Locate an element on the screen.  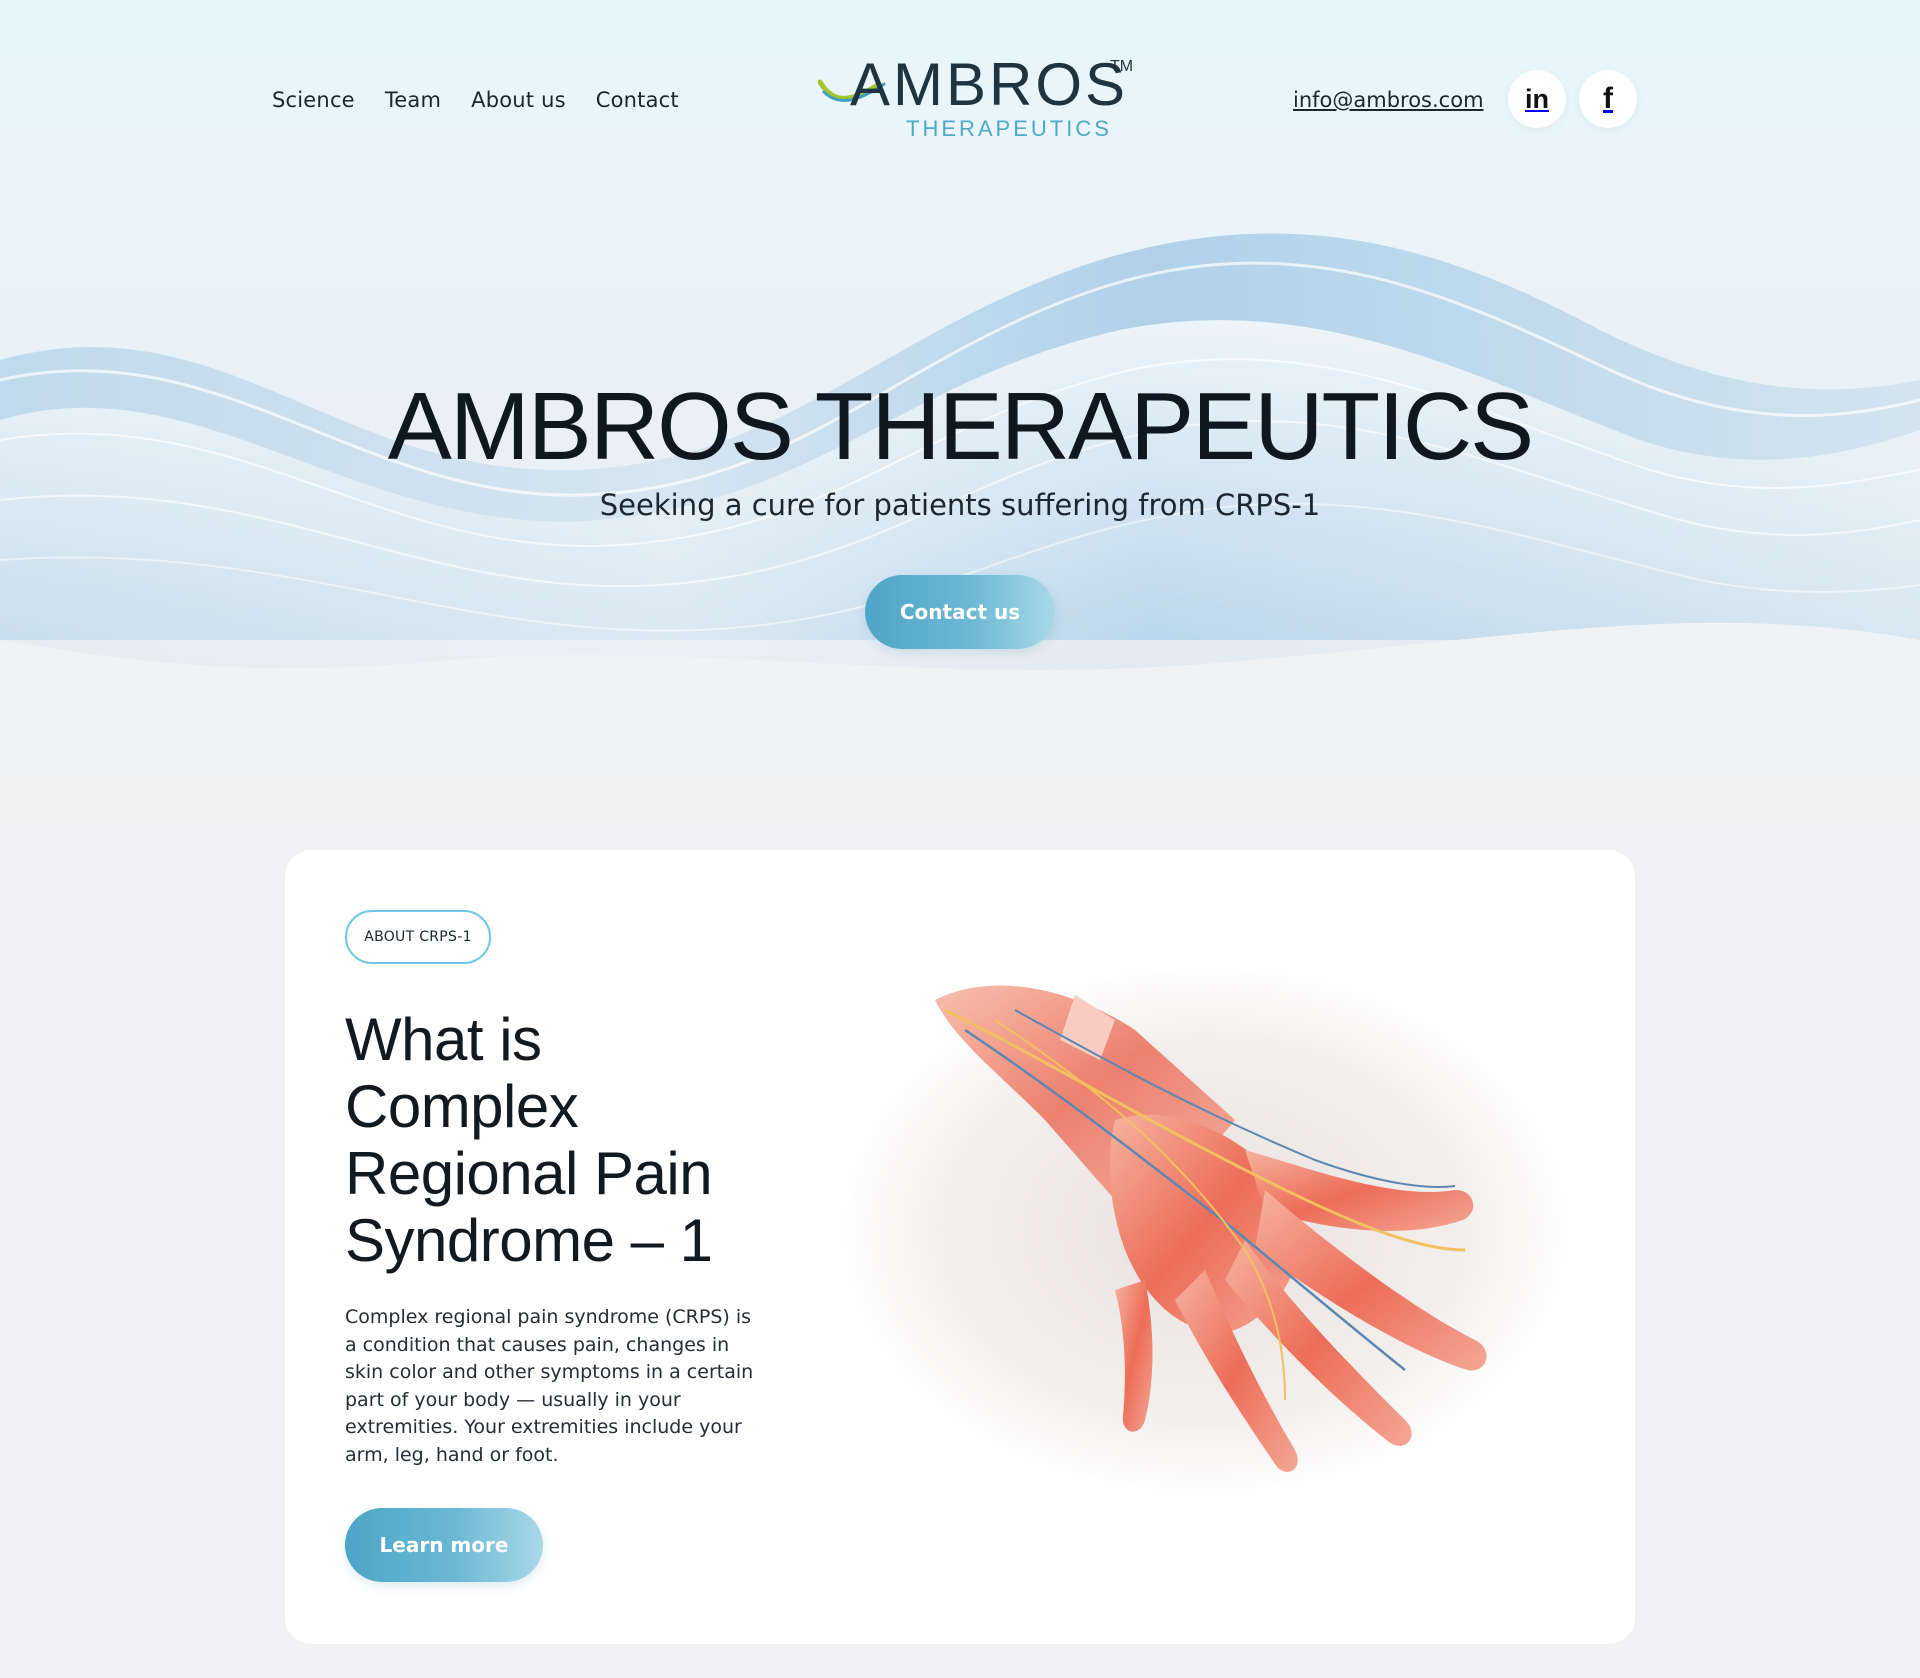
hand-anatomy-image is located at coordinates (1205, 1230).